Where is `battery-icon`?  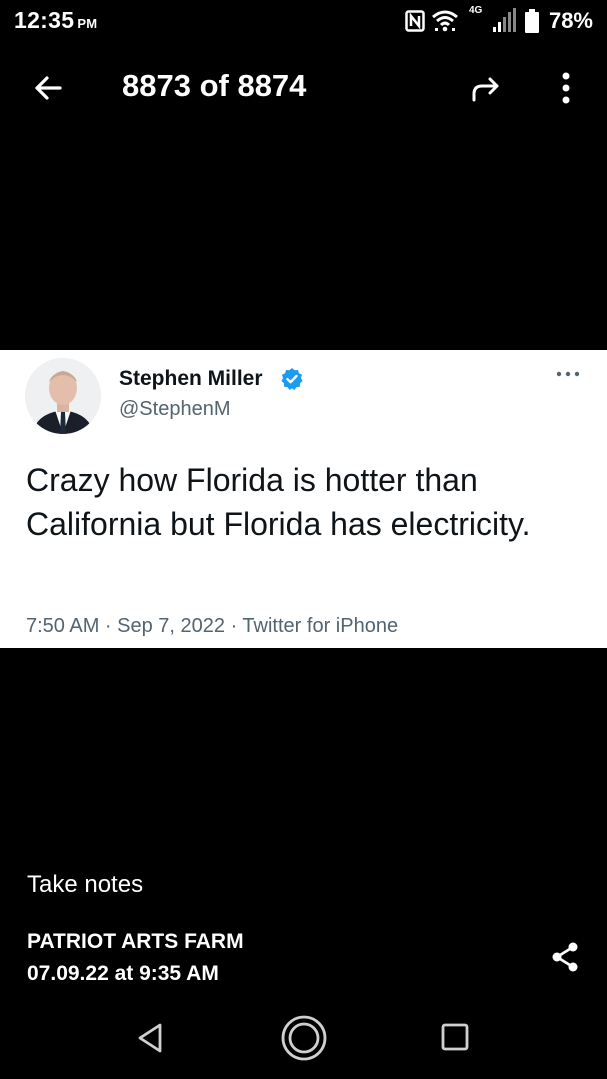 battery-icon is located at coordinates (531, 21).